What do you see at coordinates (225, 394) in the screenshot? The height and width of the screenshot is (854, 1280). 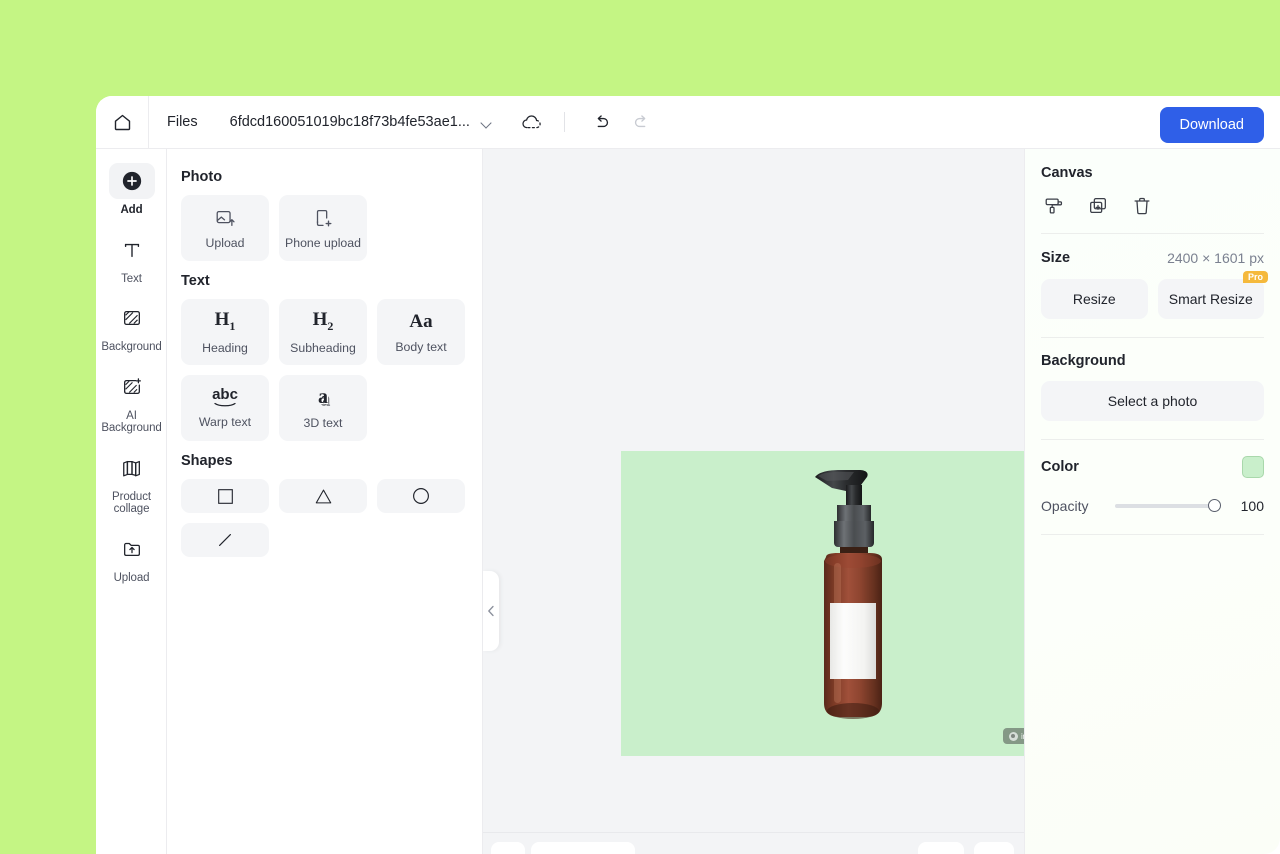 I see `warp-text-glyph: abc` at bounding box center [225, 394].